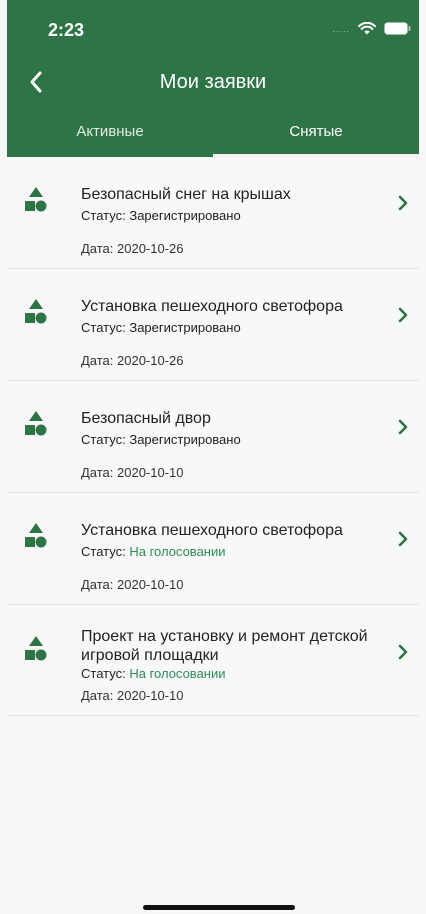  Describe the element at coordinates (367, 28) in the screenshot. I see `wifi-icon` at that location.